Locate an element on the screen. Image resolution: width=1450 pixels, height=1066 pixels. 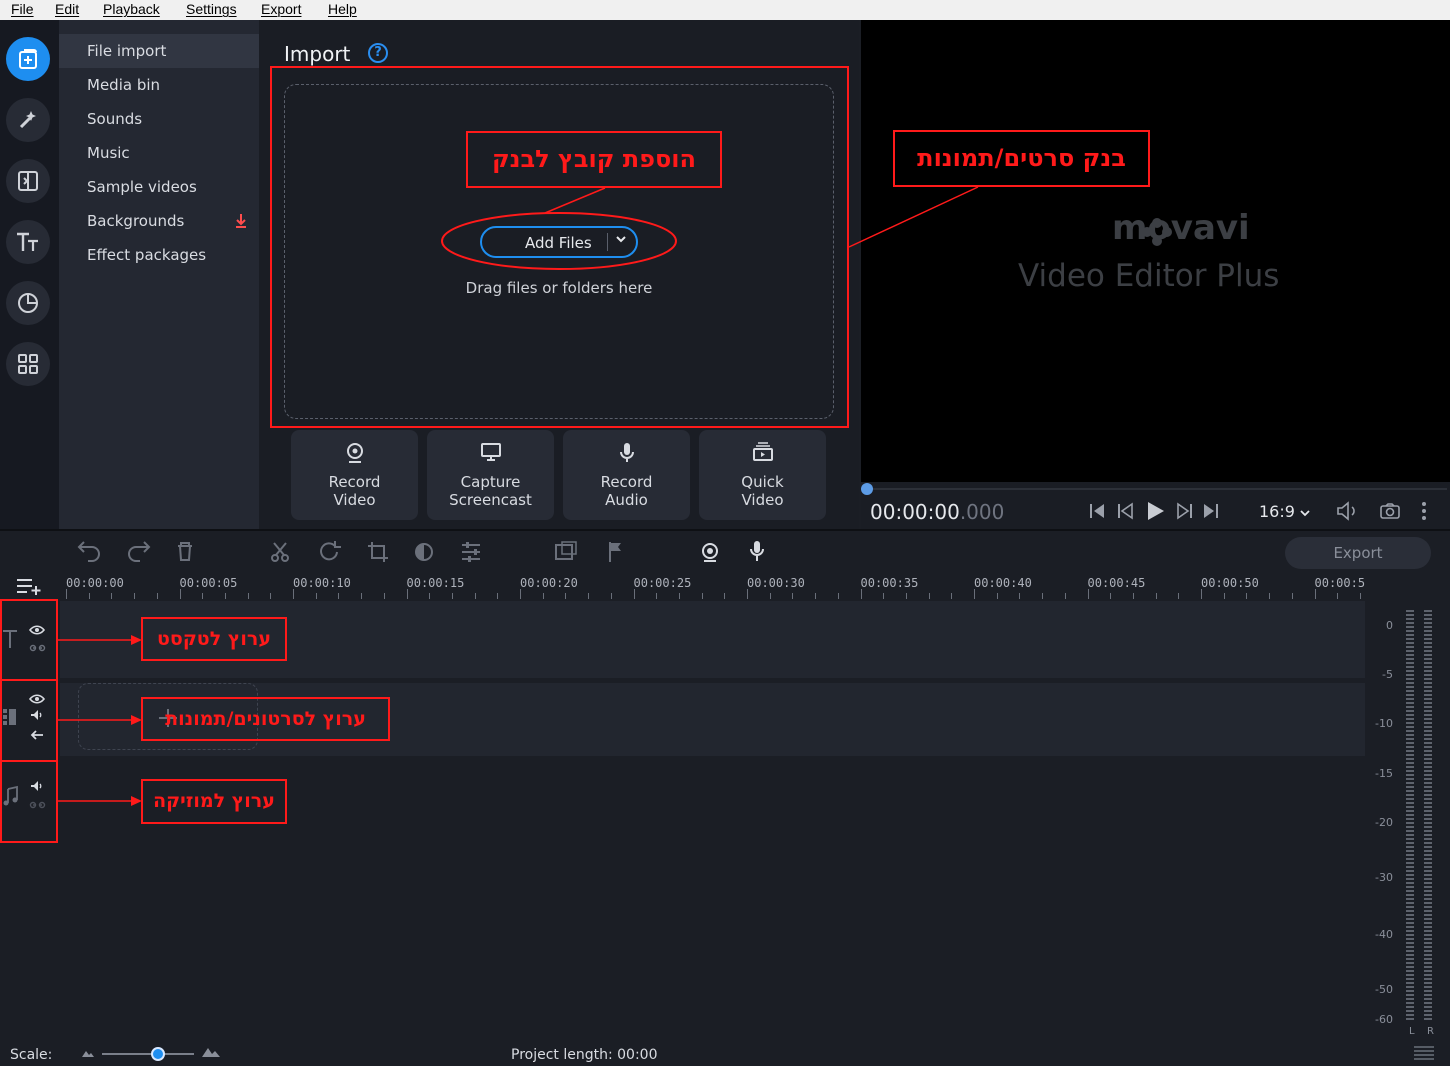
product-name: Video Editor Plus is located at coordinates (1149, 276).